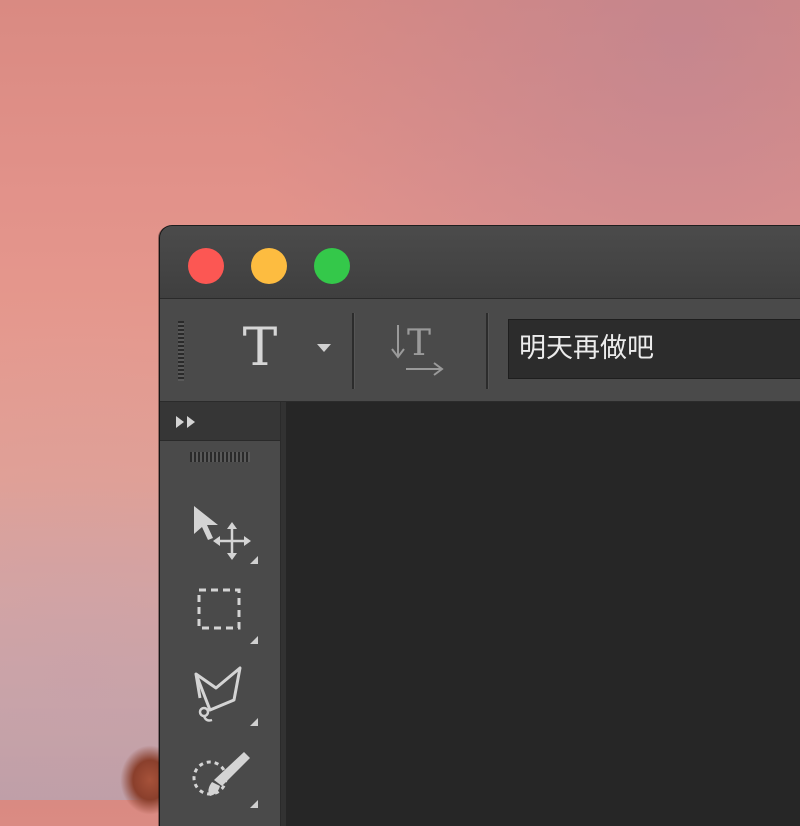 The width and height of the screenshot is (800, 826). I want to click on tools-panel, so click(220, 614).